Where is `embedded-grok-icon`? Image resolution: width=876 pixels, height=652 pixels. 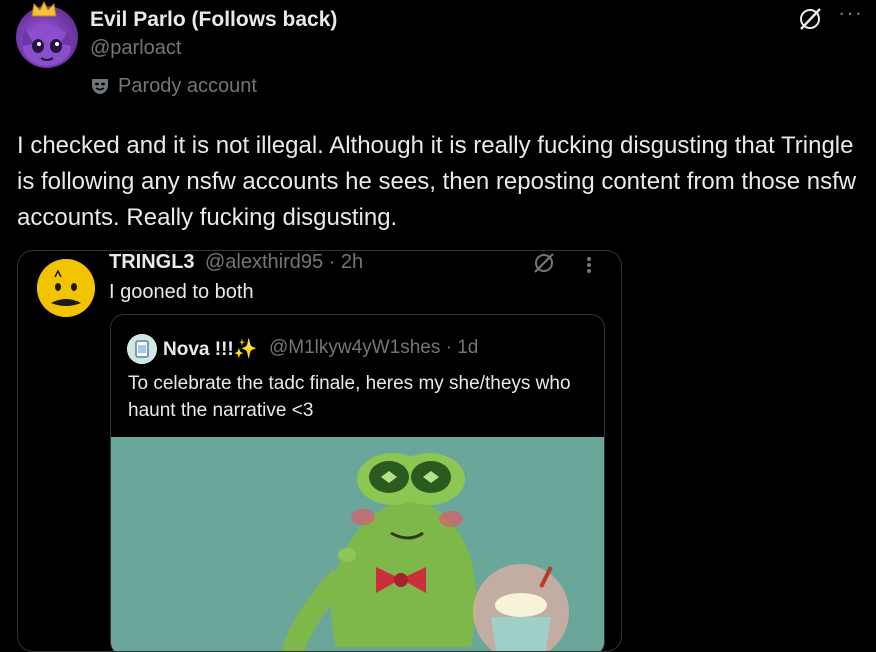 embedded-grok-icon is located at coordinates (544, 263).